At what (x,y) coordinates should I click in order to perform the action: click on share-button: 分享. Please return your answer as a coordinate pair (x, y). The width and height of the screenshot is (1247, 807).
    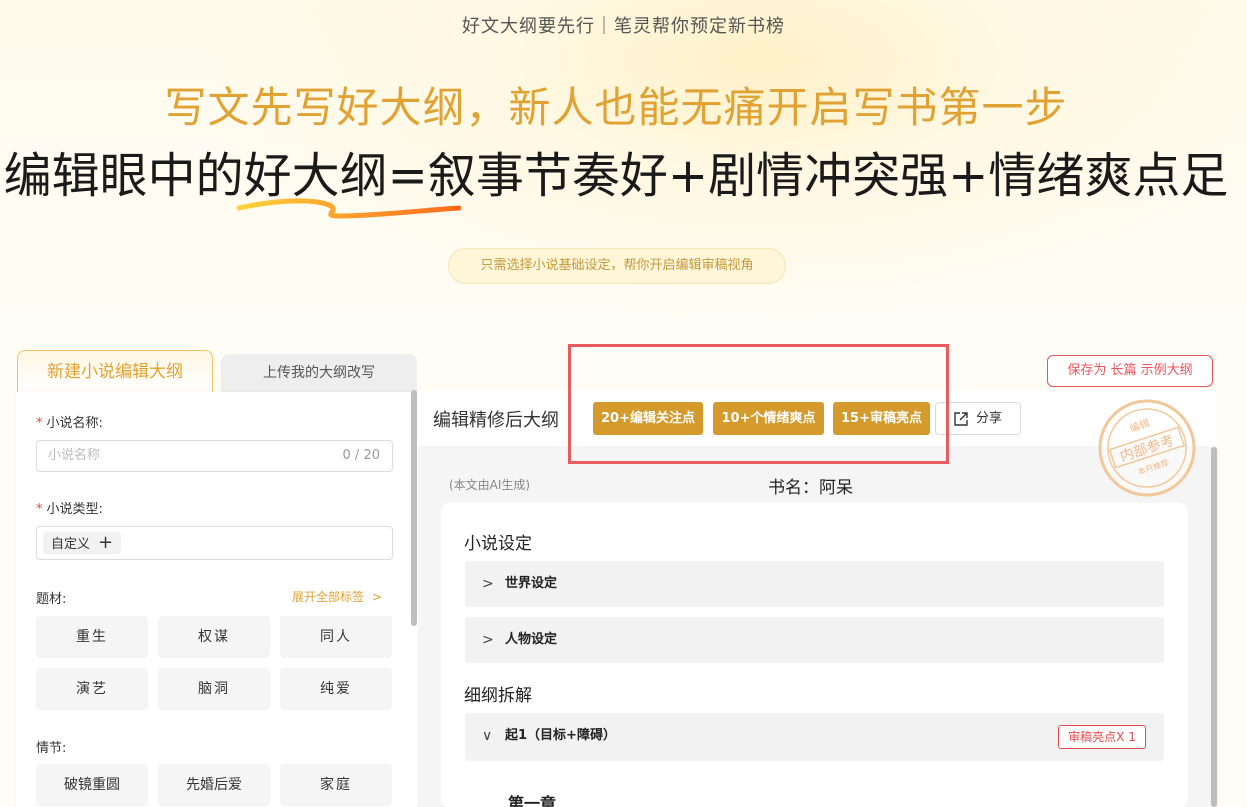
    Looking at the image, I should click on (978, 418).